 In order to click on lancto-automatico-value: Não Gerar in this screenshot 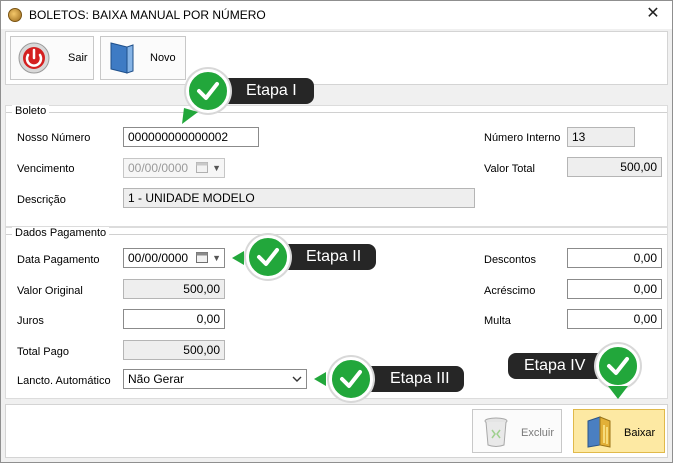, I will do `click(156, 379)`.